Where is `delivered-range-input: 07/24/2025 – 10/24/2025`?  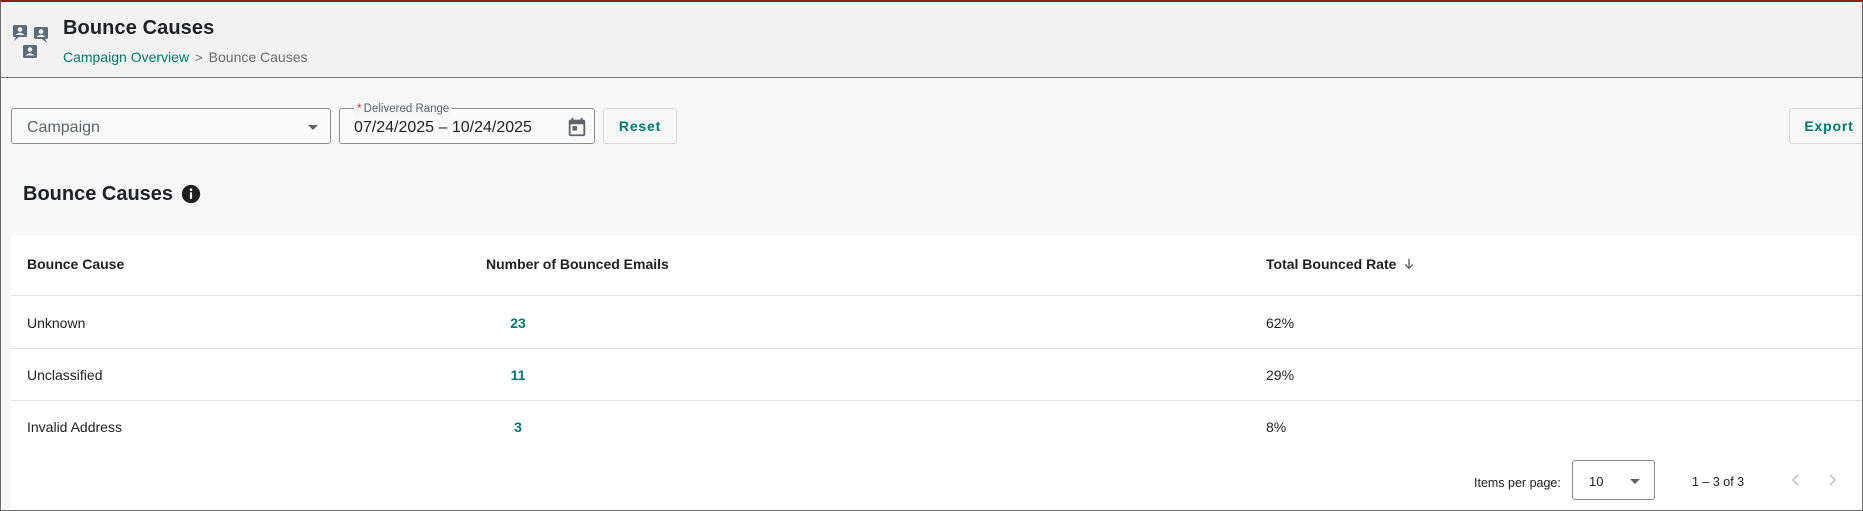 delivered-range-input: 07/24/2025 – 10/24/2025 is located at coordinates (443, 128).